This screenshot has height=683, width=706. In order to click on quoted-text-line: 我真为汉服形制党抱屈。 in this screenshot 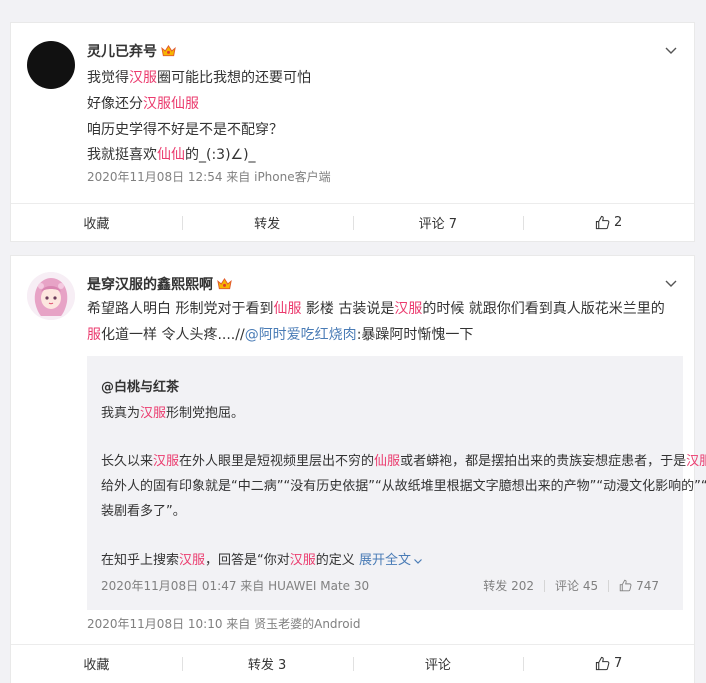, I will do `click(172, 411)`.